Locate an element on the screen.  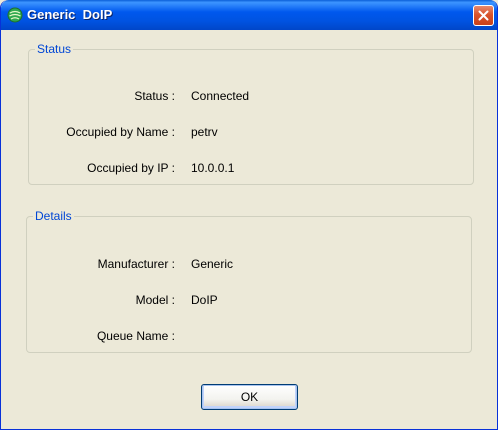
occupied-ip-row: Occupied by IP : 10.0.0.1 is located at coordinates (251, 169).